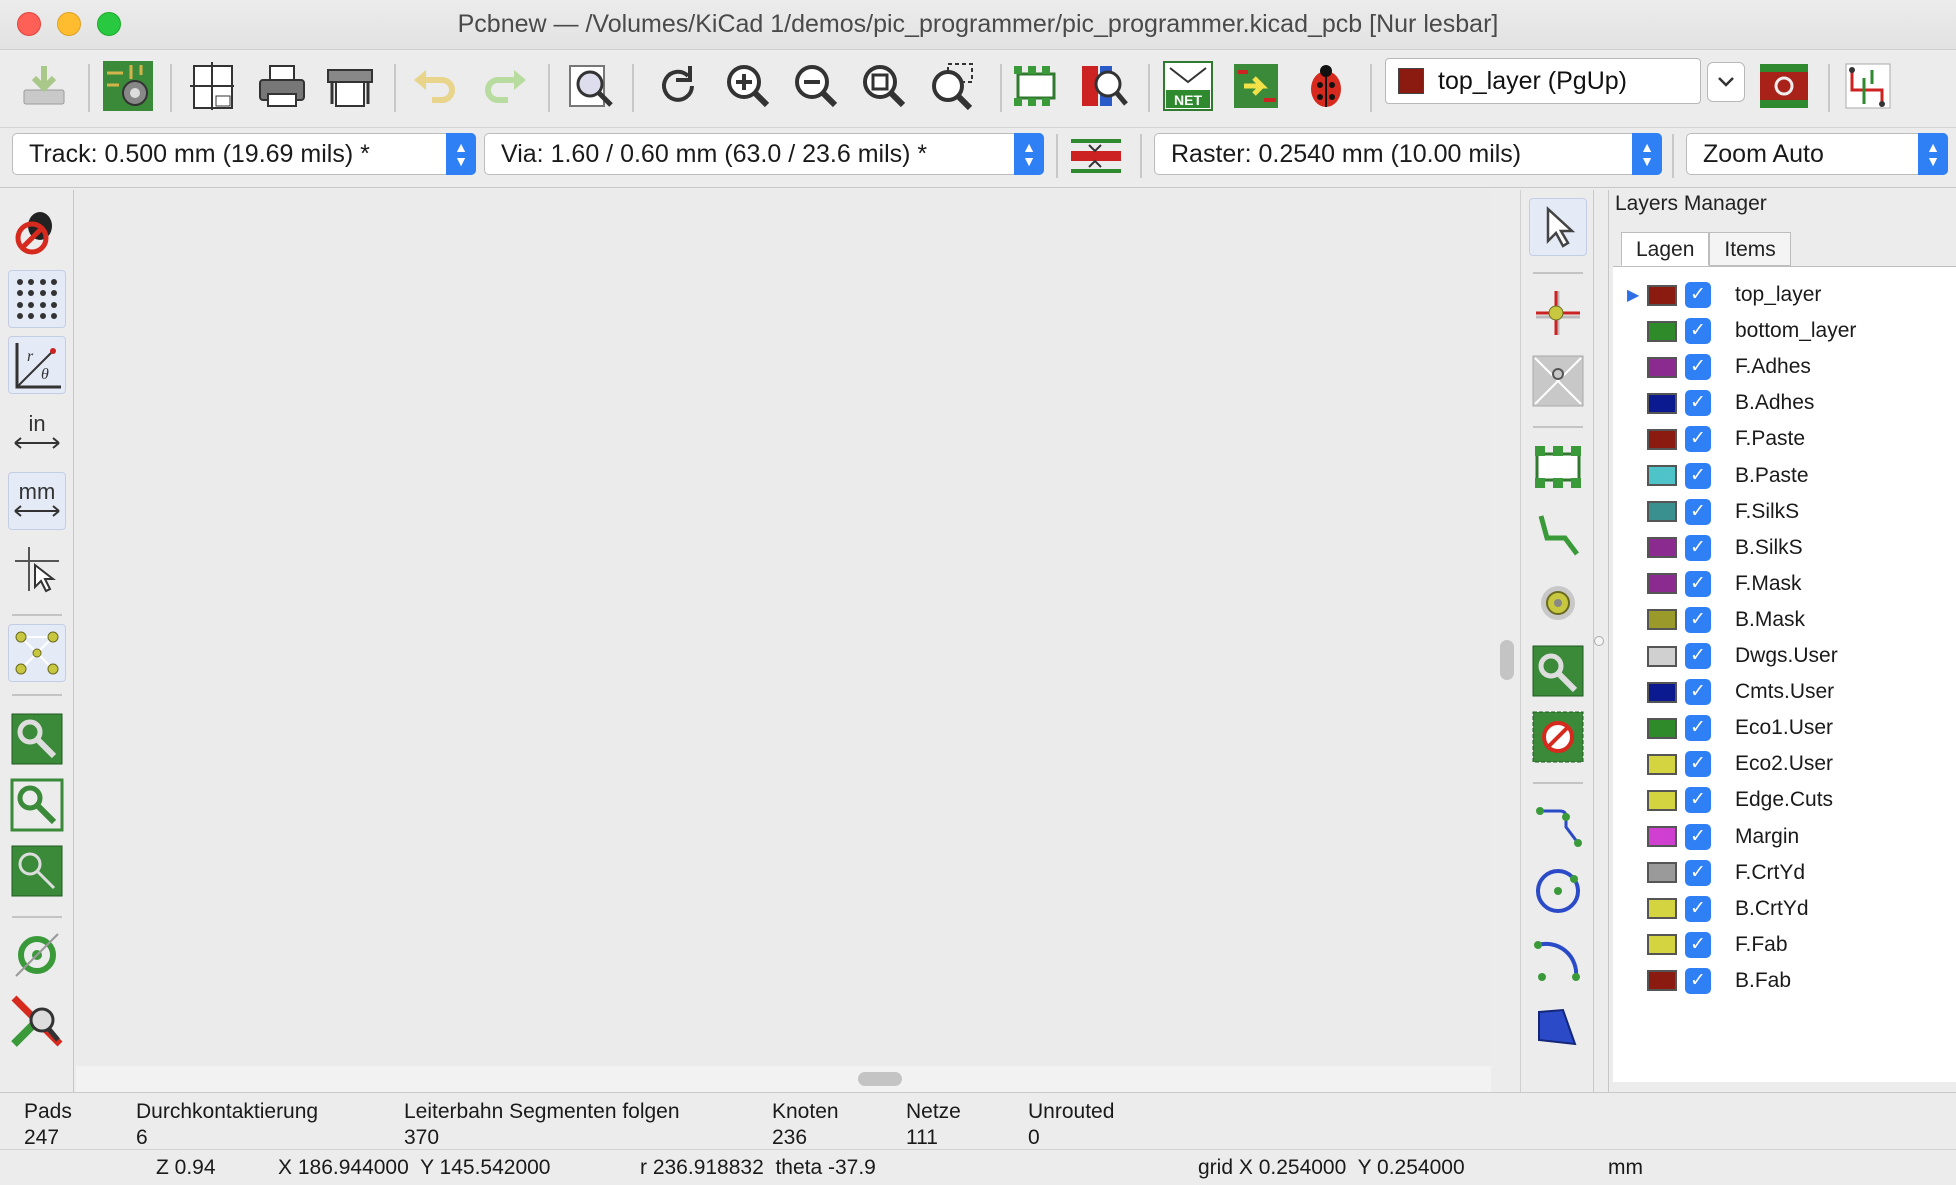 The image size is (1956, 1185). Describe the element at coordinates (1665, 249) in the screenshot. I see `tab-lagen: Lagen` at that location.